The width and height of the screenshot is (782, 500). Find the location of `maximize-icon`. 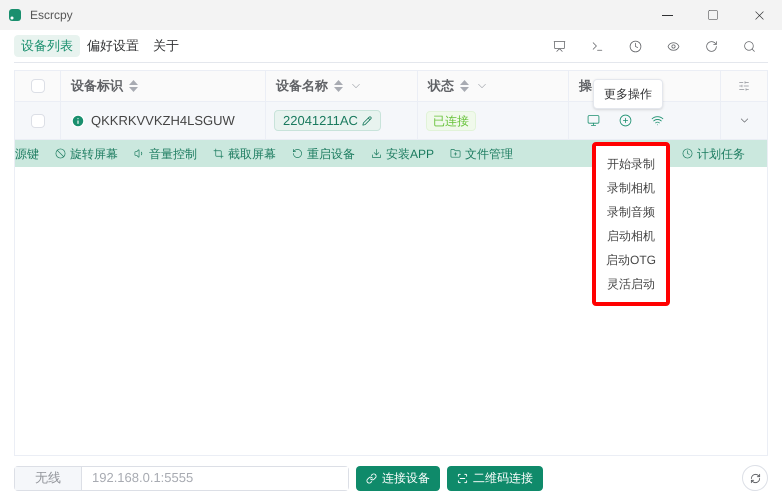

maximize-icon is located at coordinates (713, 15).